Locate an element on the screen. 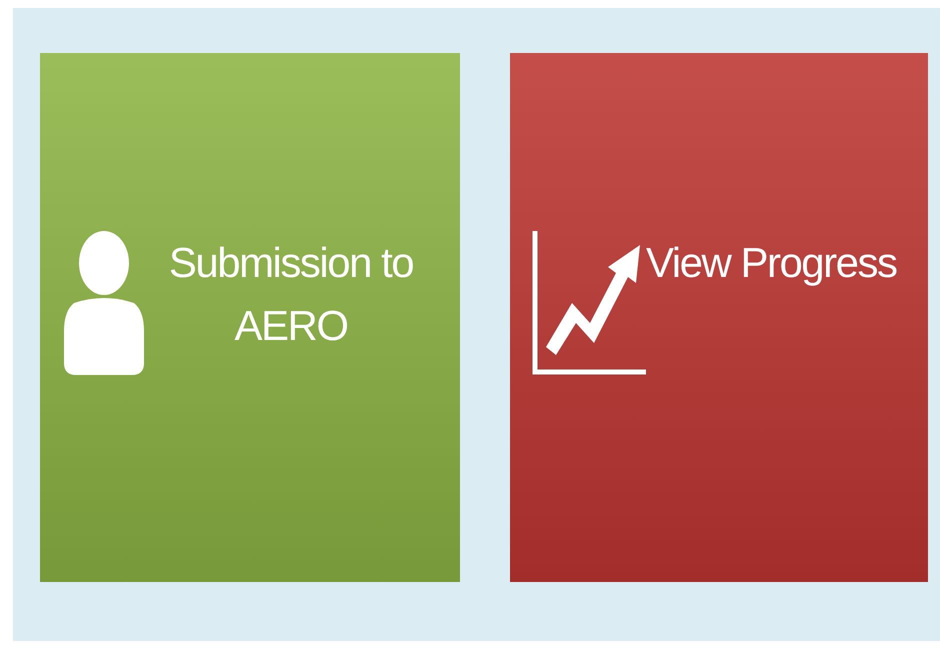 This screenshot has width=940, height=649. rising-chart-icon is located at coordinates (589, 302).